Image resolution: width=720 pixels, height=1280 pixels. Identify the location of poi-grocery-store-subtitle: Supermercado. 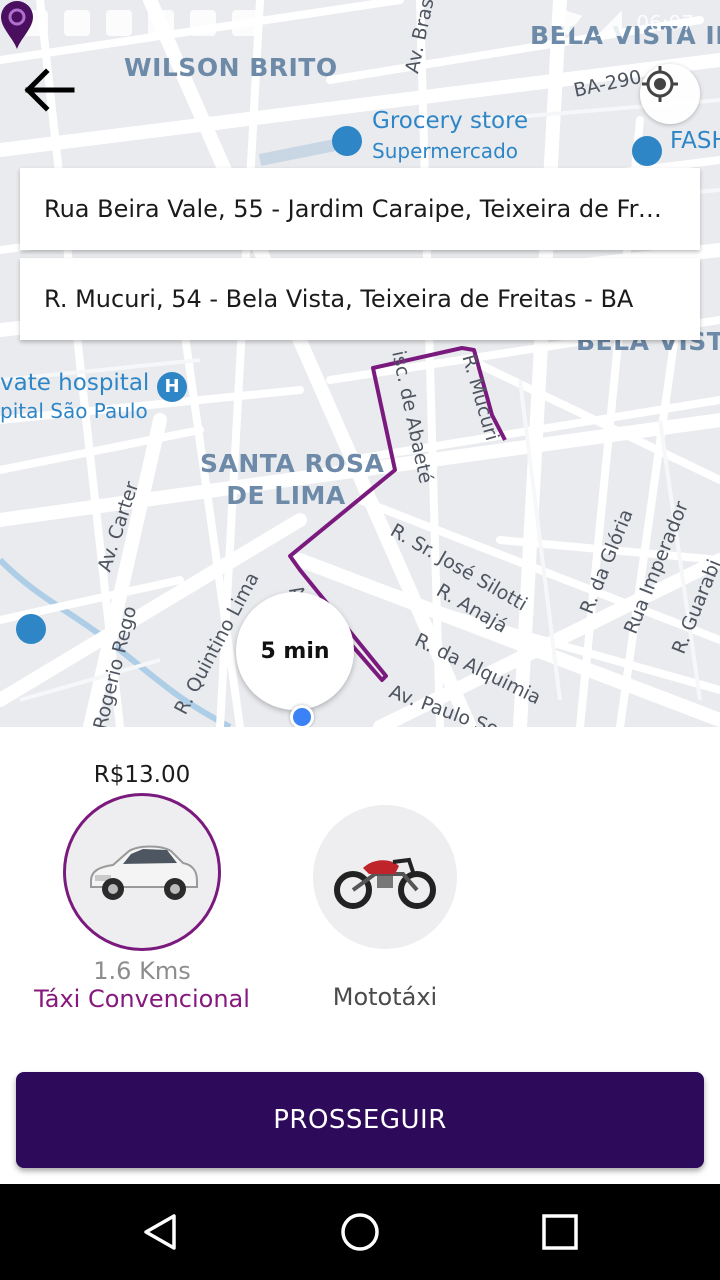
(445, 151).